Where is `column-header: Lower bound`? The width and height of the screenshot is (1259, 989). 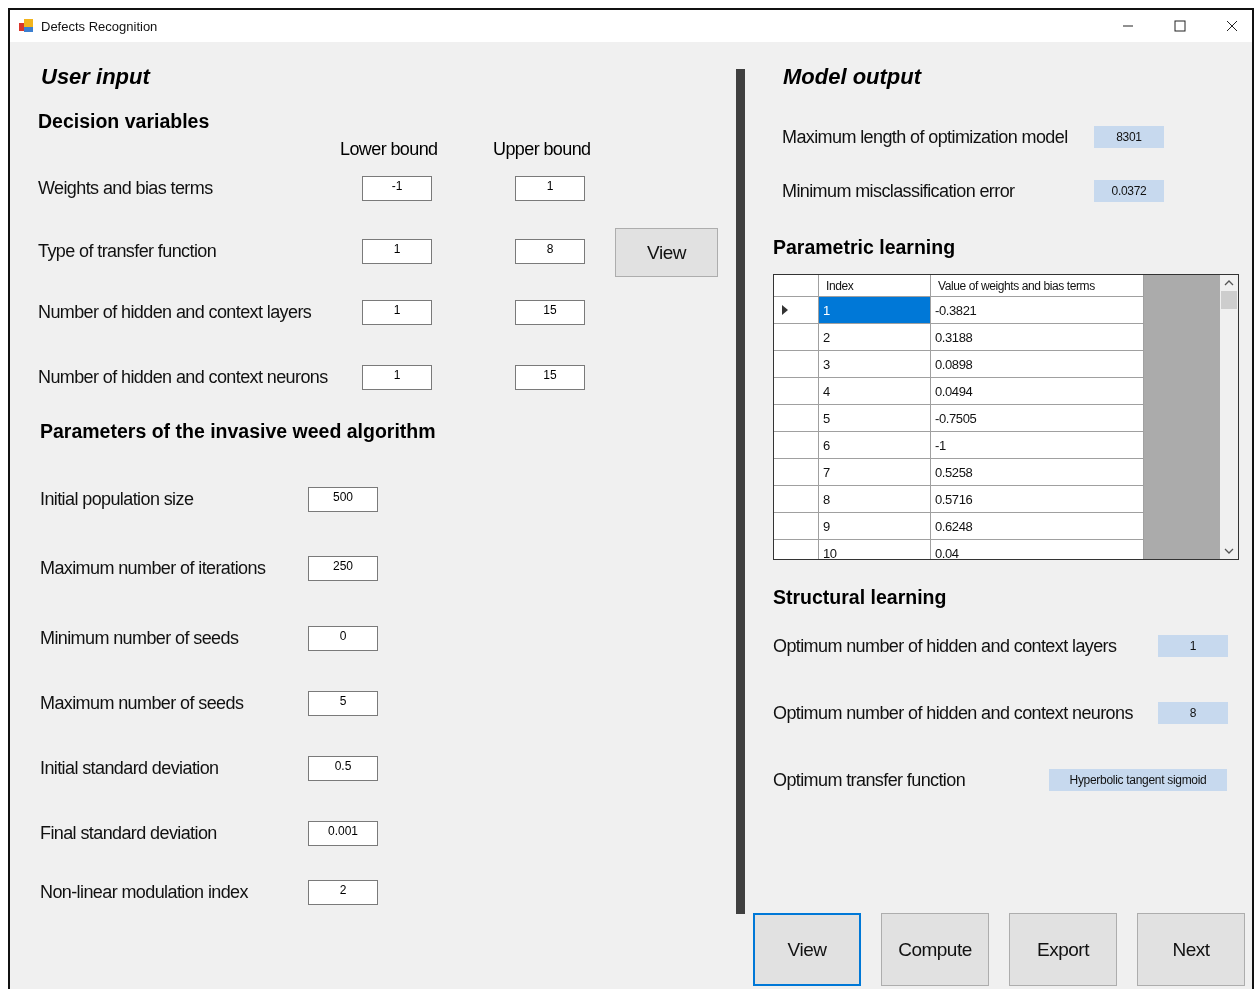
column-header: Lower bound is located at coordinates (389, 149).